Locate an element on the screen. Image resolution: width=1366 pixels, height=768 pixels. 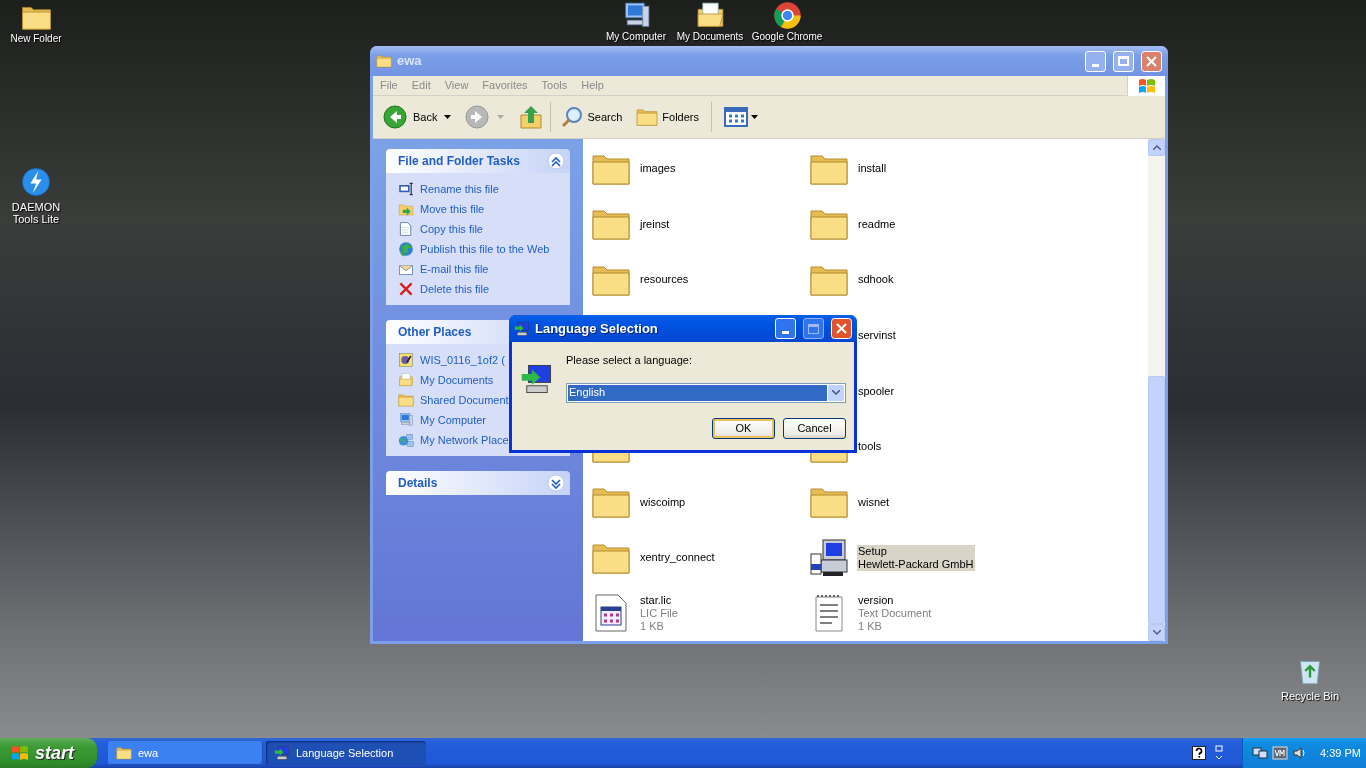
rename-icon is located at coordinates (406, 189).